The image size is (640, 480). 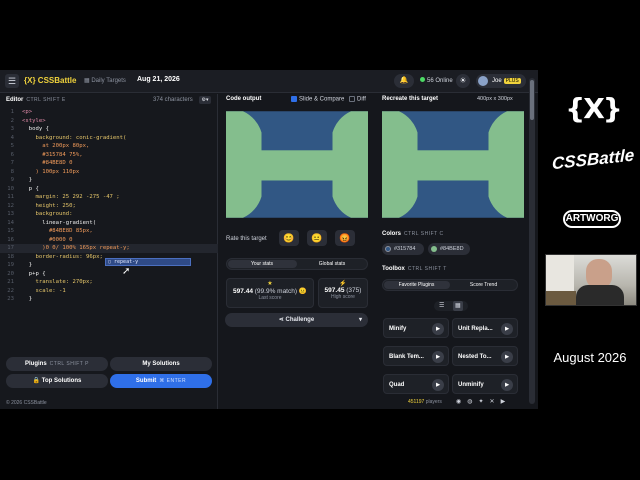 What do you see at coordinates (109, 189) in the screenshot?
I see `code-line: 10 p {` at bounding box center [109, 189].